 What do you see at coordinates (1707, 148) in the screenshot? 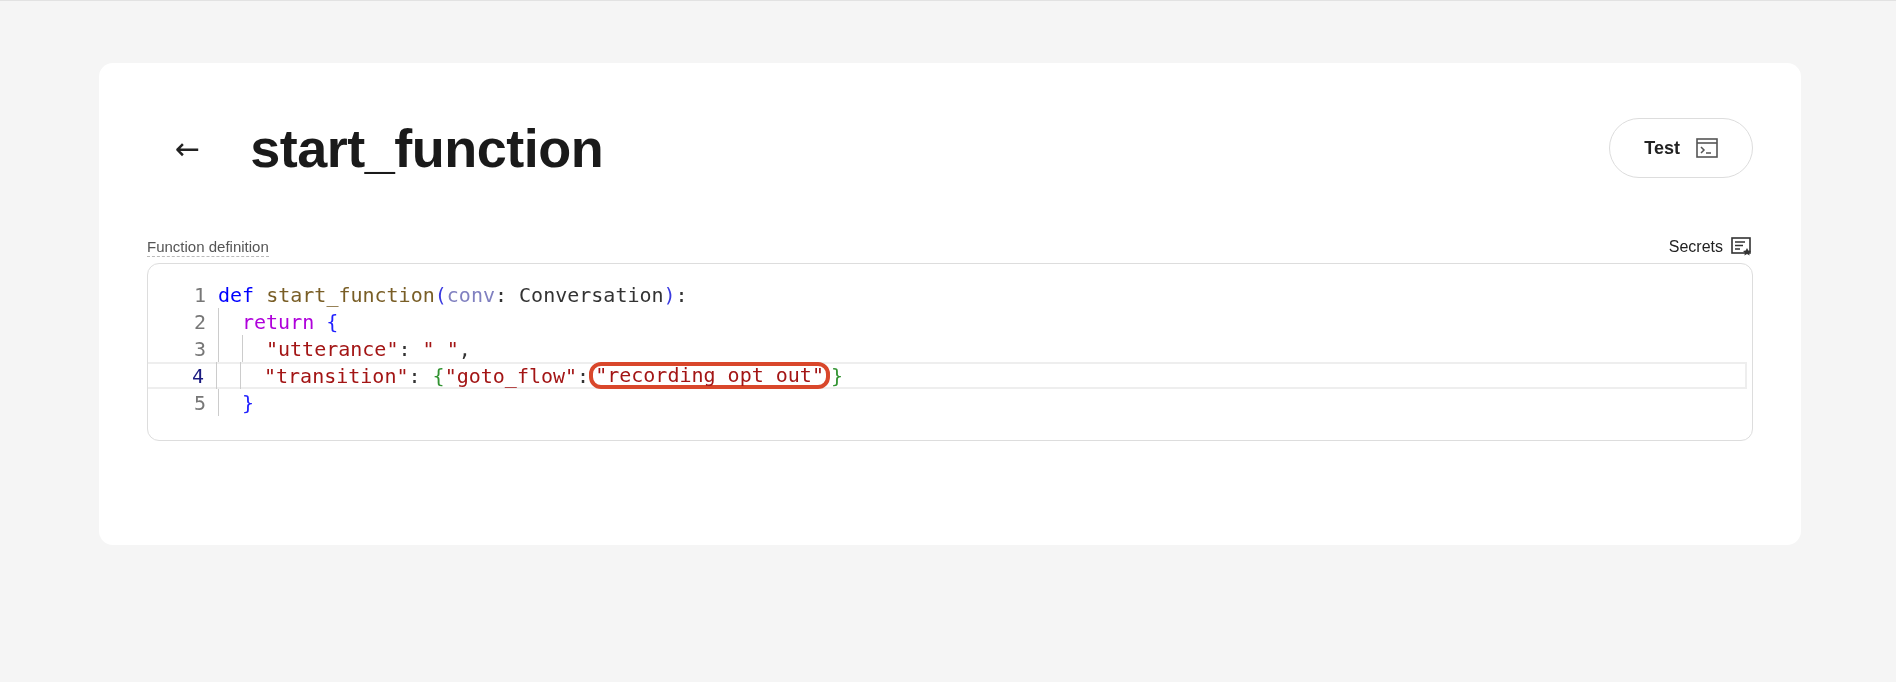
I see `terminal-icon` at bounding box center [1707, 148].